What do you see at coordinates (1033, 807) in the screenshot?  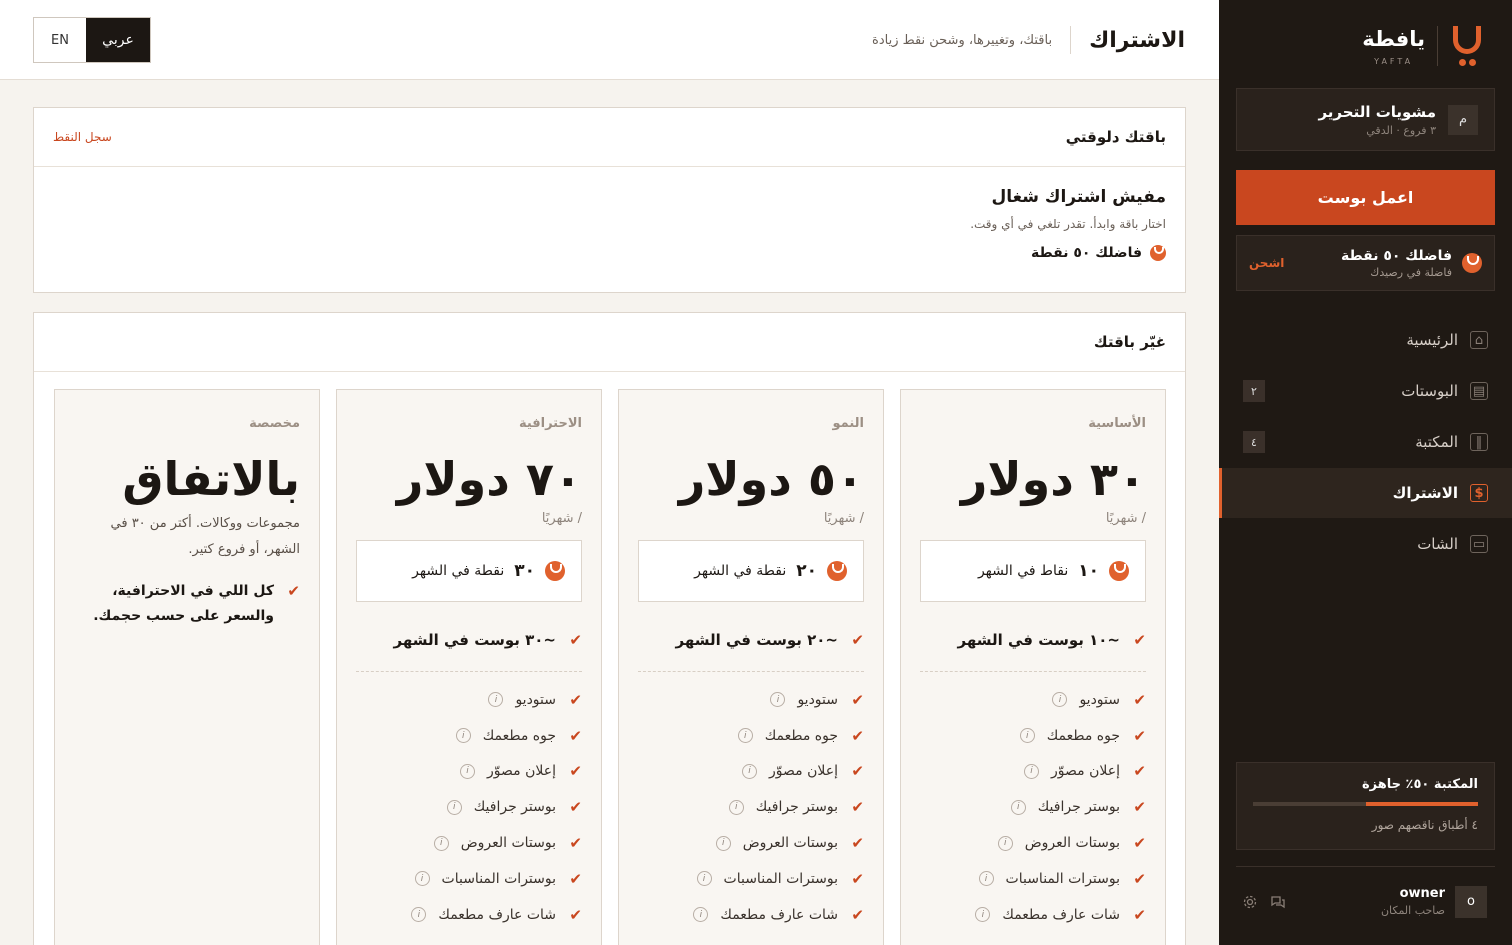 I see `list-item: ✔ بوستر جرافيك i` at bounding box center [1033, 807].